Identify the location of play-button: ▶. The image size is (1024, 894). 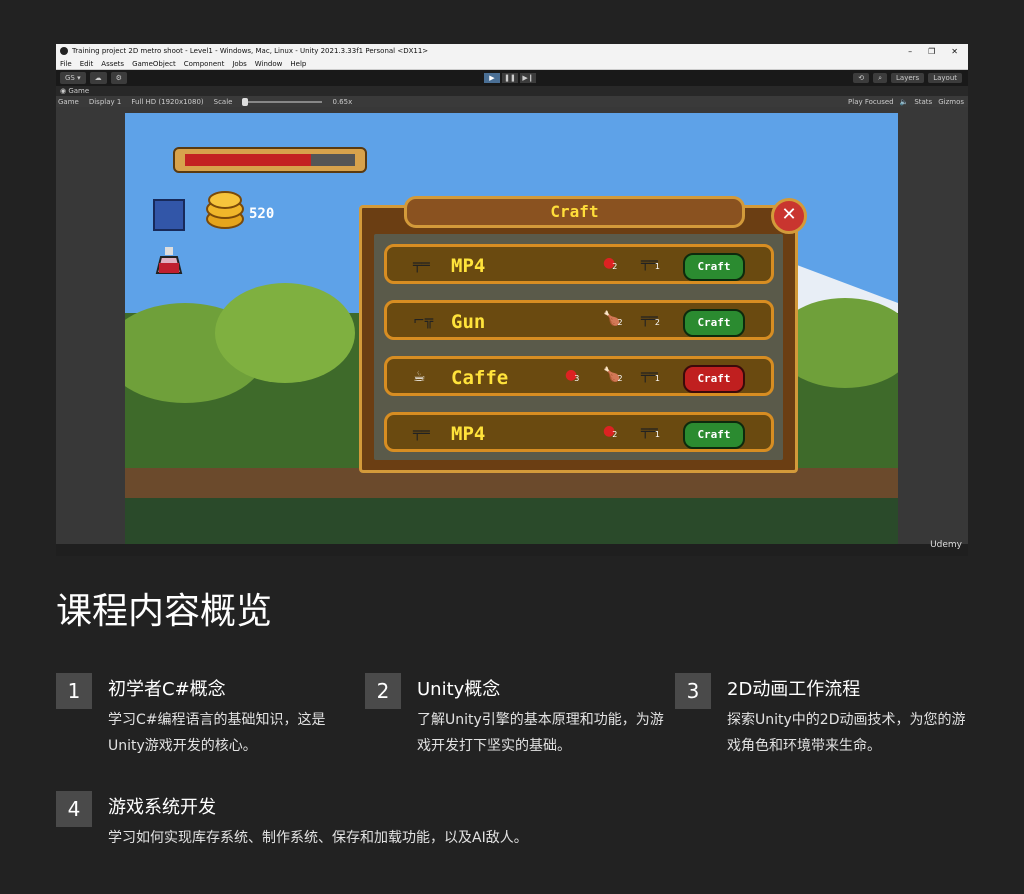
(492, 78).